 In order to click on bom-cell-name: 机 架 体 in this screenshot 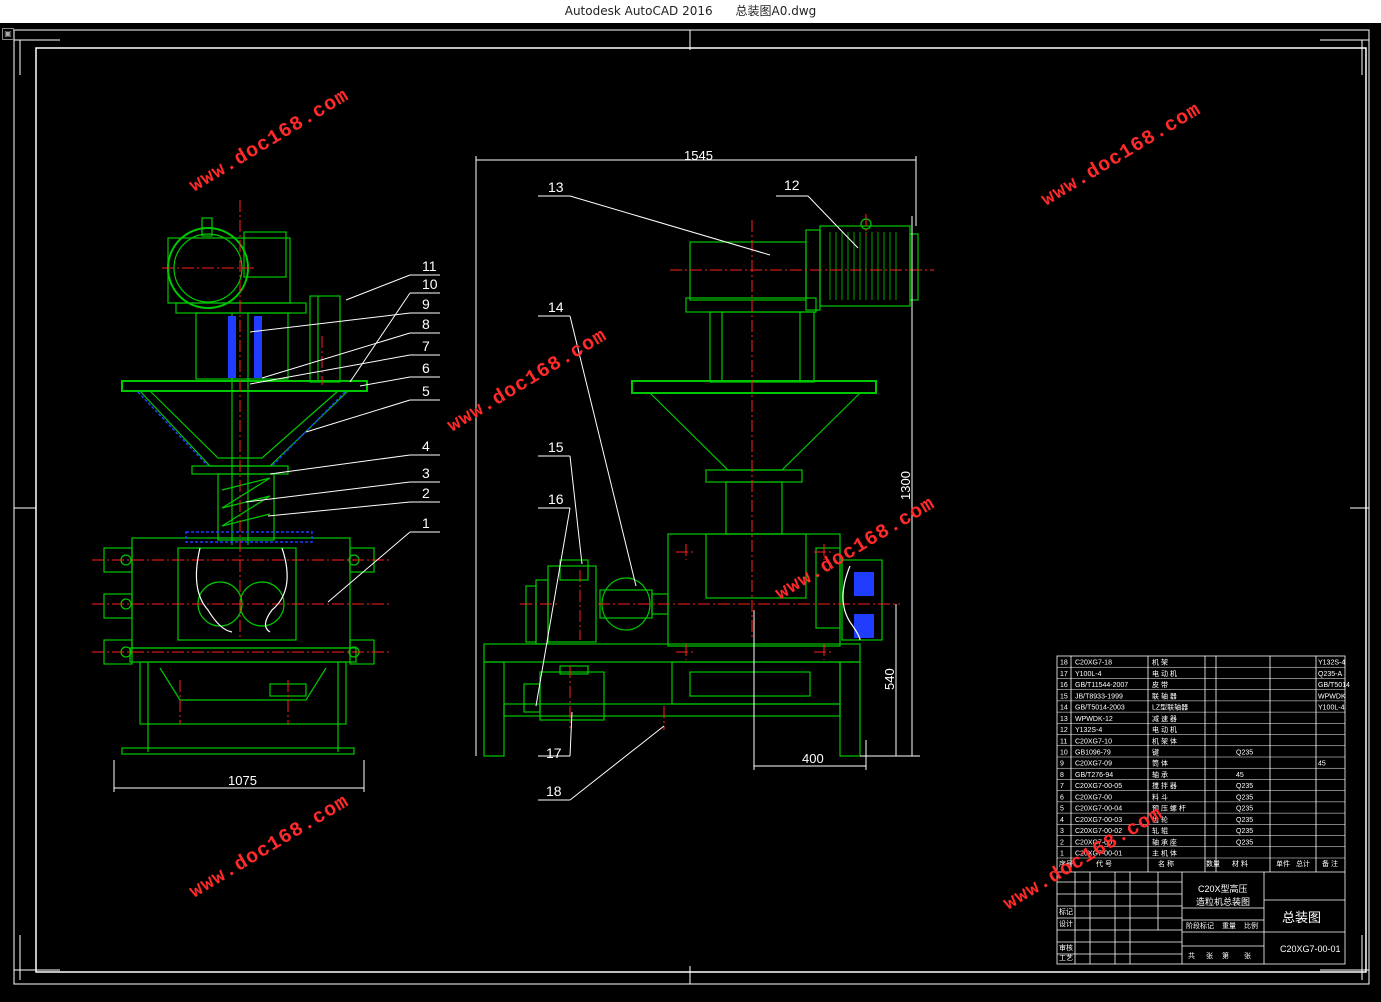, I will do `click(1164, 740)`.